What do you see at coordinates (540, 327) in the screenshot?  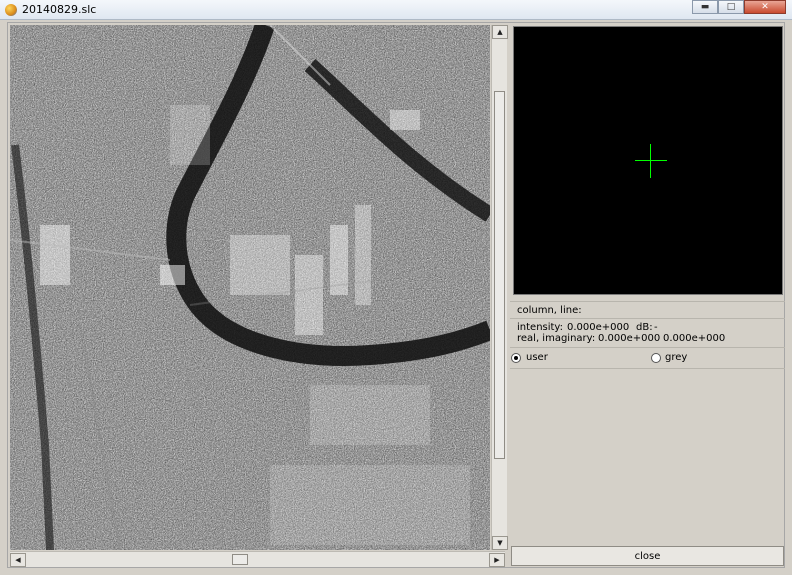 I see `intensity-label: intensity:` at bounding box center [540, 327].